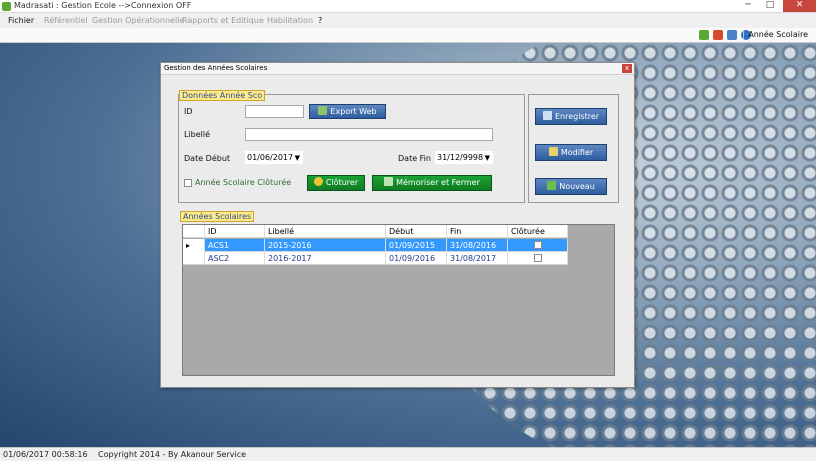  What do you see at coordinates (775, 34) in the screenshot?
I see `current-module-label: Année Scolaire` at bounding box center [775, 34].